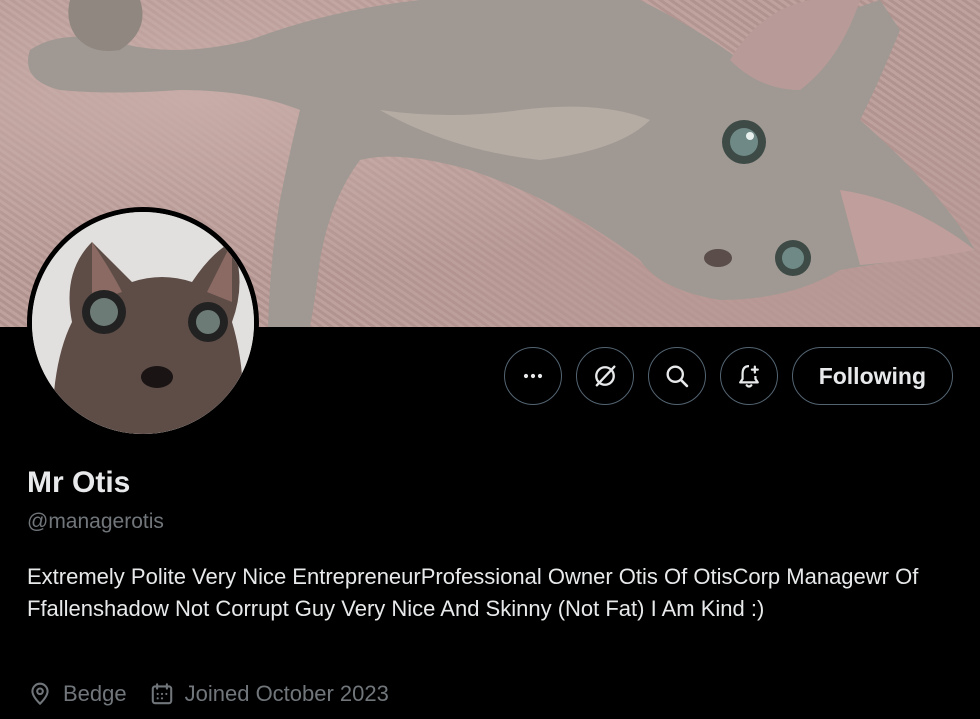  I want to click on grok-button, so click(604, 376).